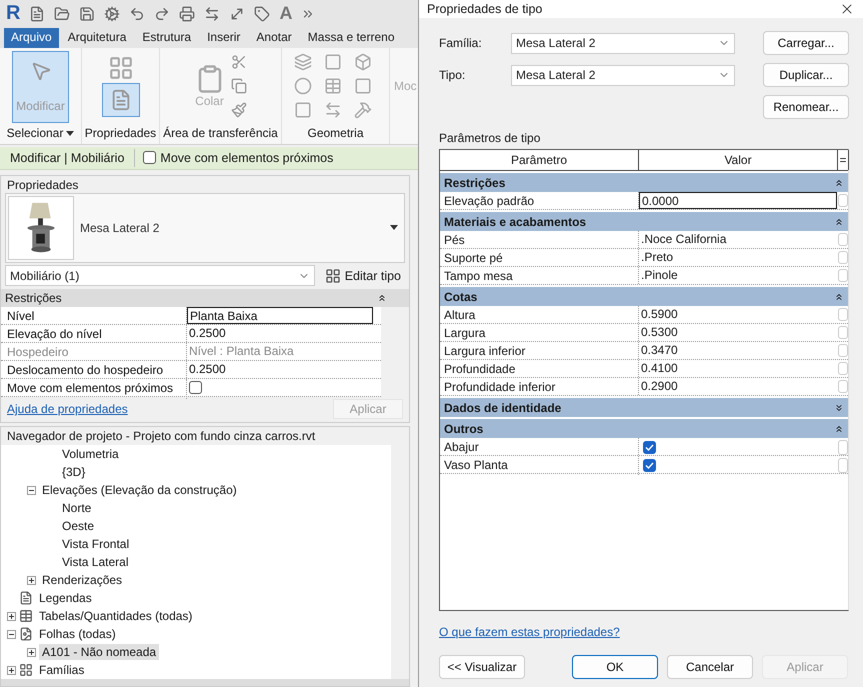  What do you see at coordinates (78, 526) in the screenshot?
I see `tree-item: Oeste` at bounding box center [78, 526].